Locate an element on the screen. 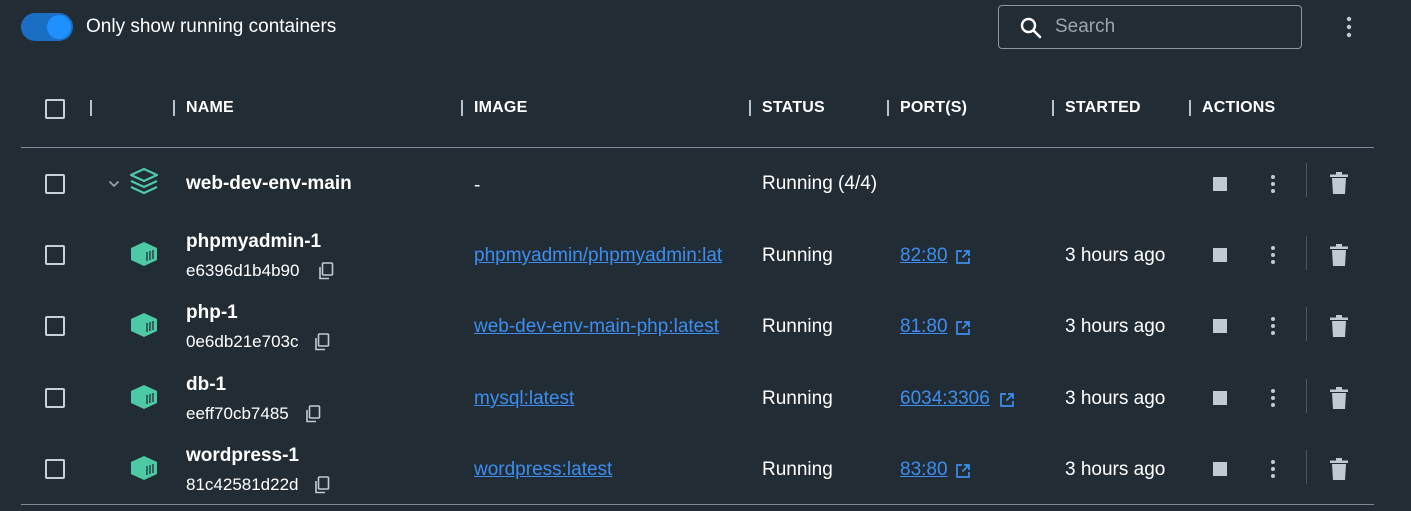  image-link: wordpress:latest is located at coordinates (612, 470).